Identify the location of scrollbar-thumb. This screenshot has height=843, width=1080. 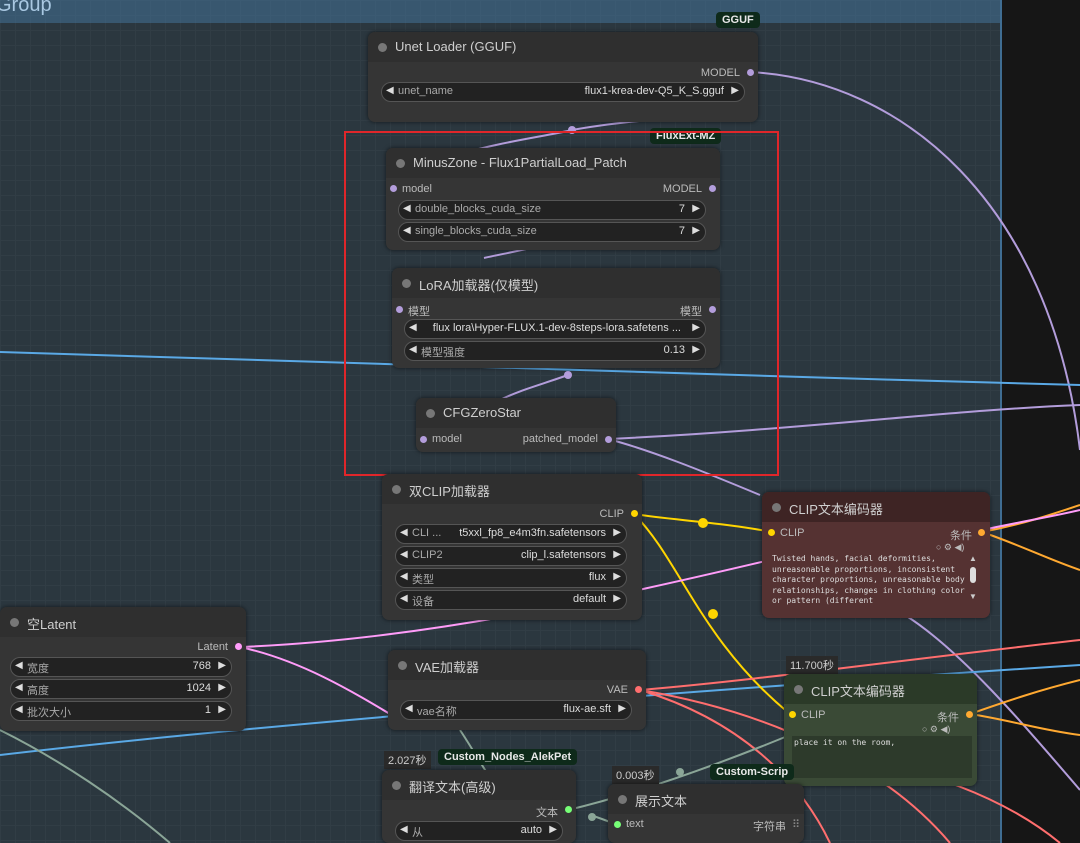
(973, 575).